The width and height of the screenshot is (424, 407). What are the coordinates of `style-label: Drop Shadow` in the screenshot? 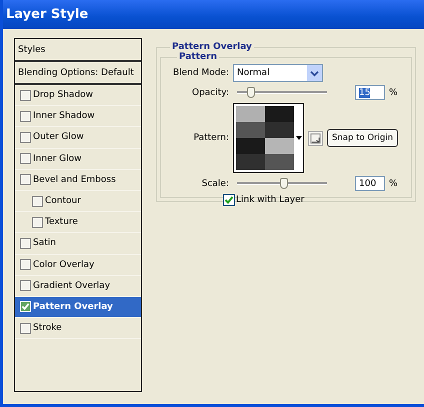 It's located at (63, 95).